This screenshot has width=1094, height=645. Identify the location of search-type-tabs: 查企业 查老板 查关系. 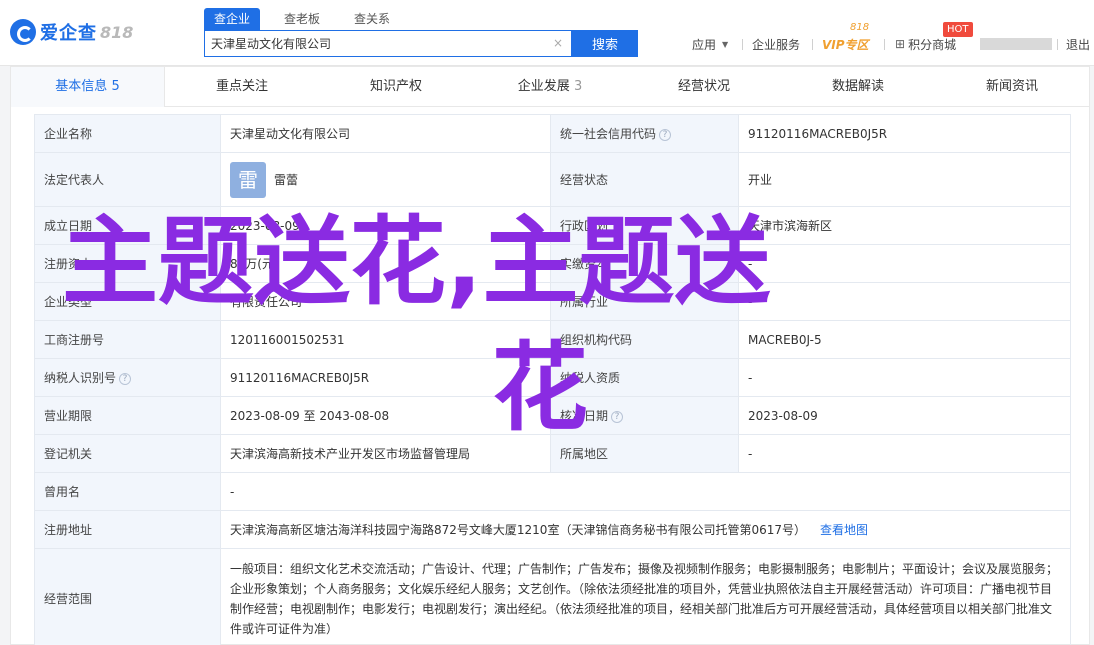
(309, 19).